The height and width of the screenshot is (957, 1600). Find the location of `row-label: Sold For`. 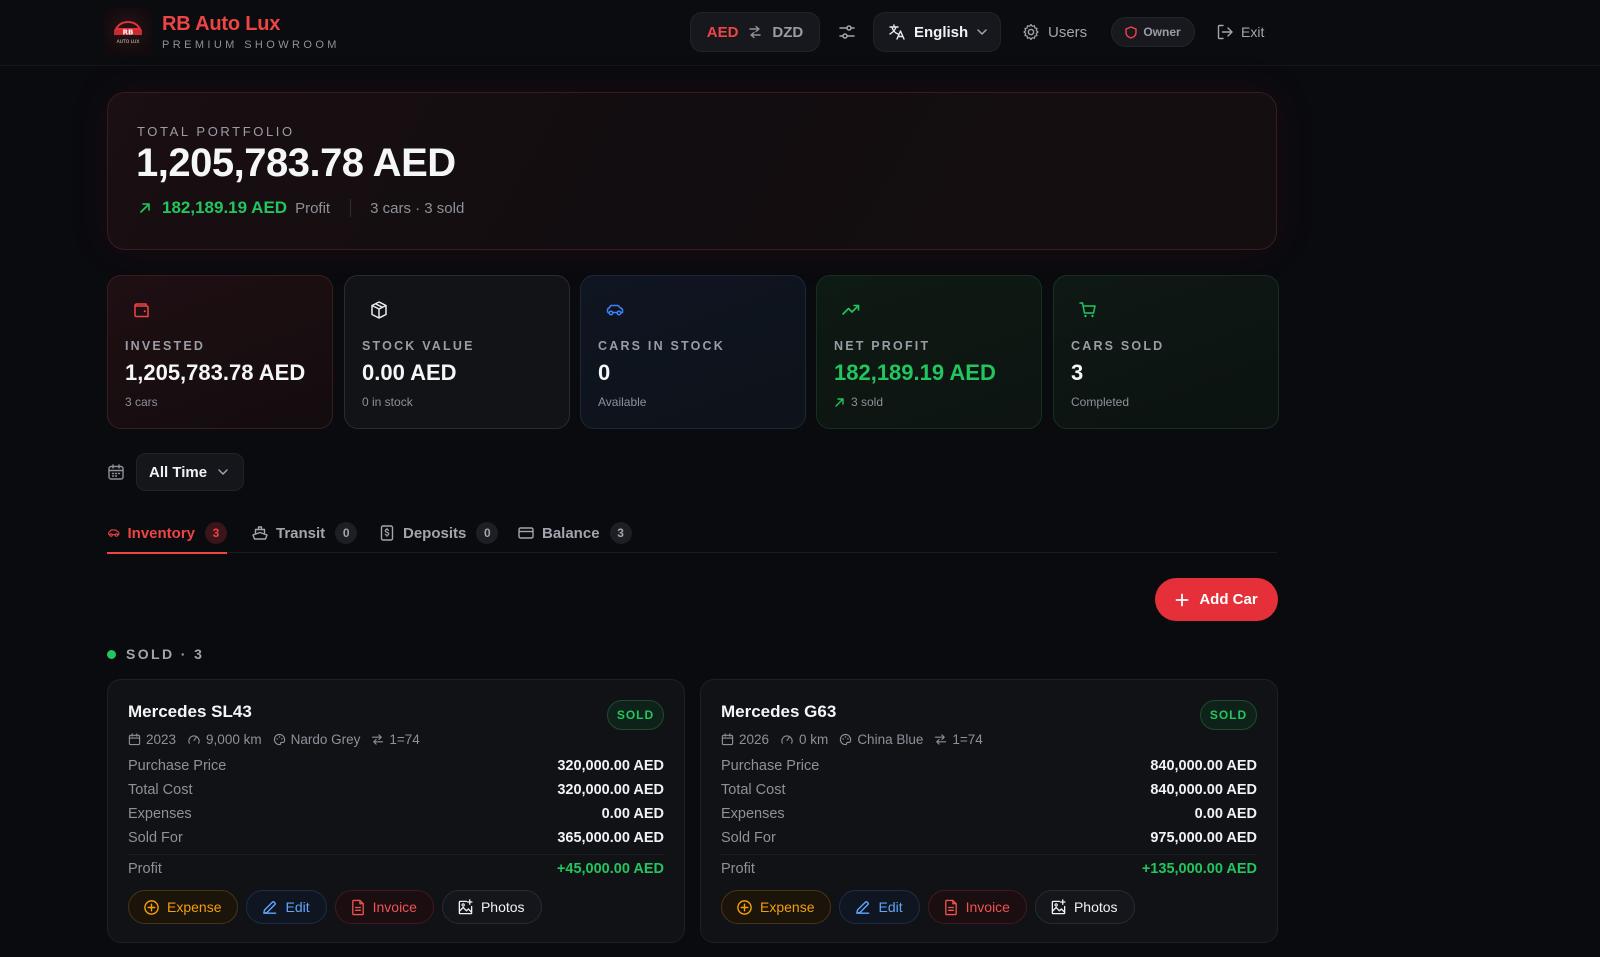

row-label: Sold For is located at coordinates (748, 838).